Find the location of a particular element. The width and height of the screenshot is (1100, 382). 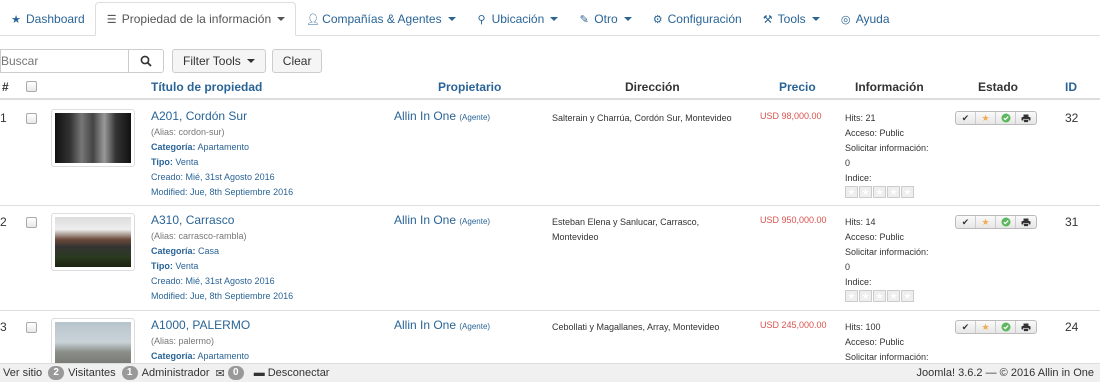

logout-label: Desconectar is located at coordinates (298, 373).